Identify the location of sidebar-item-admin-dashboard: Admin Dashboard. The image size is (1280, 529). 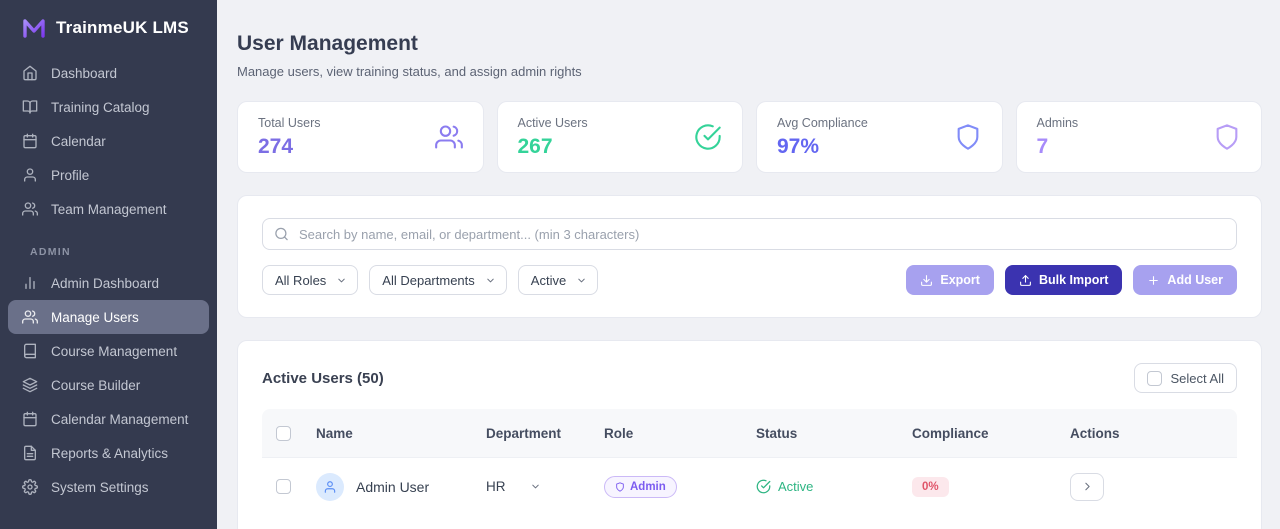
(108, 283).